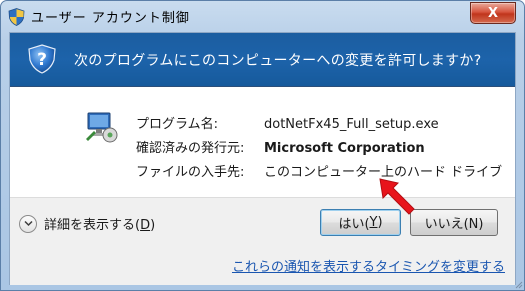 The width and height of the screenshot is (525, 291). I want to click on help-question-icon: ?, so click(42, 59).